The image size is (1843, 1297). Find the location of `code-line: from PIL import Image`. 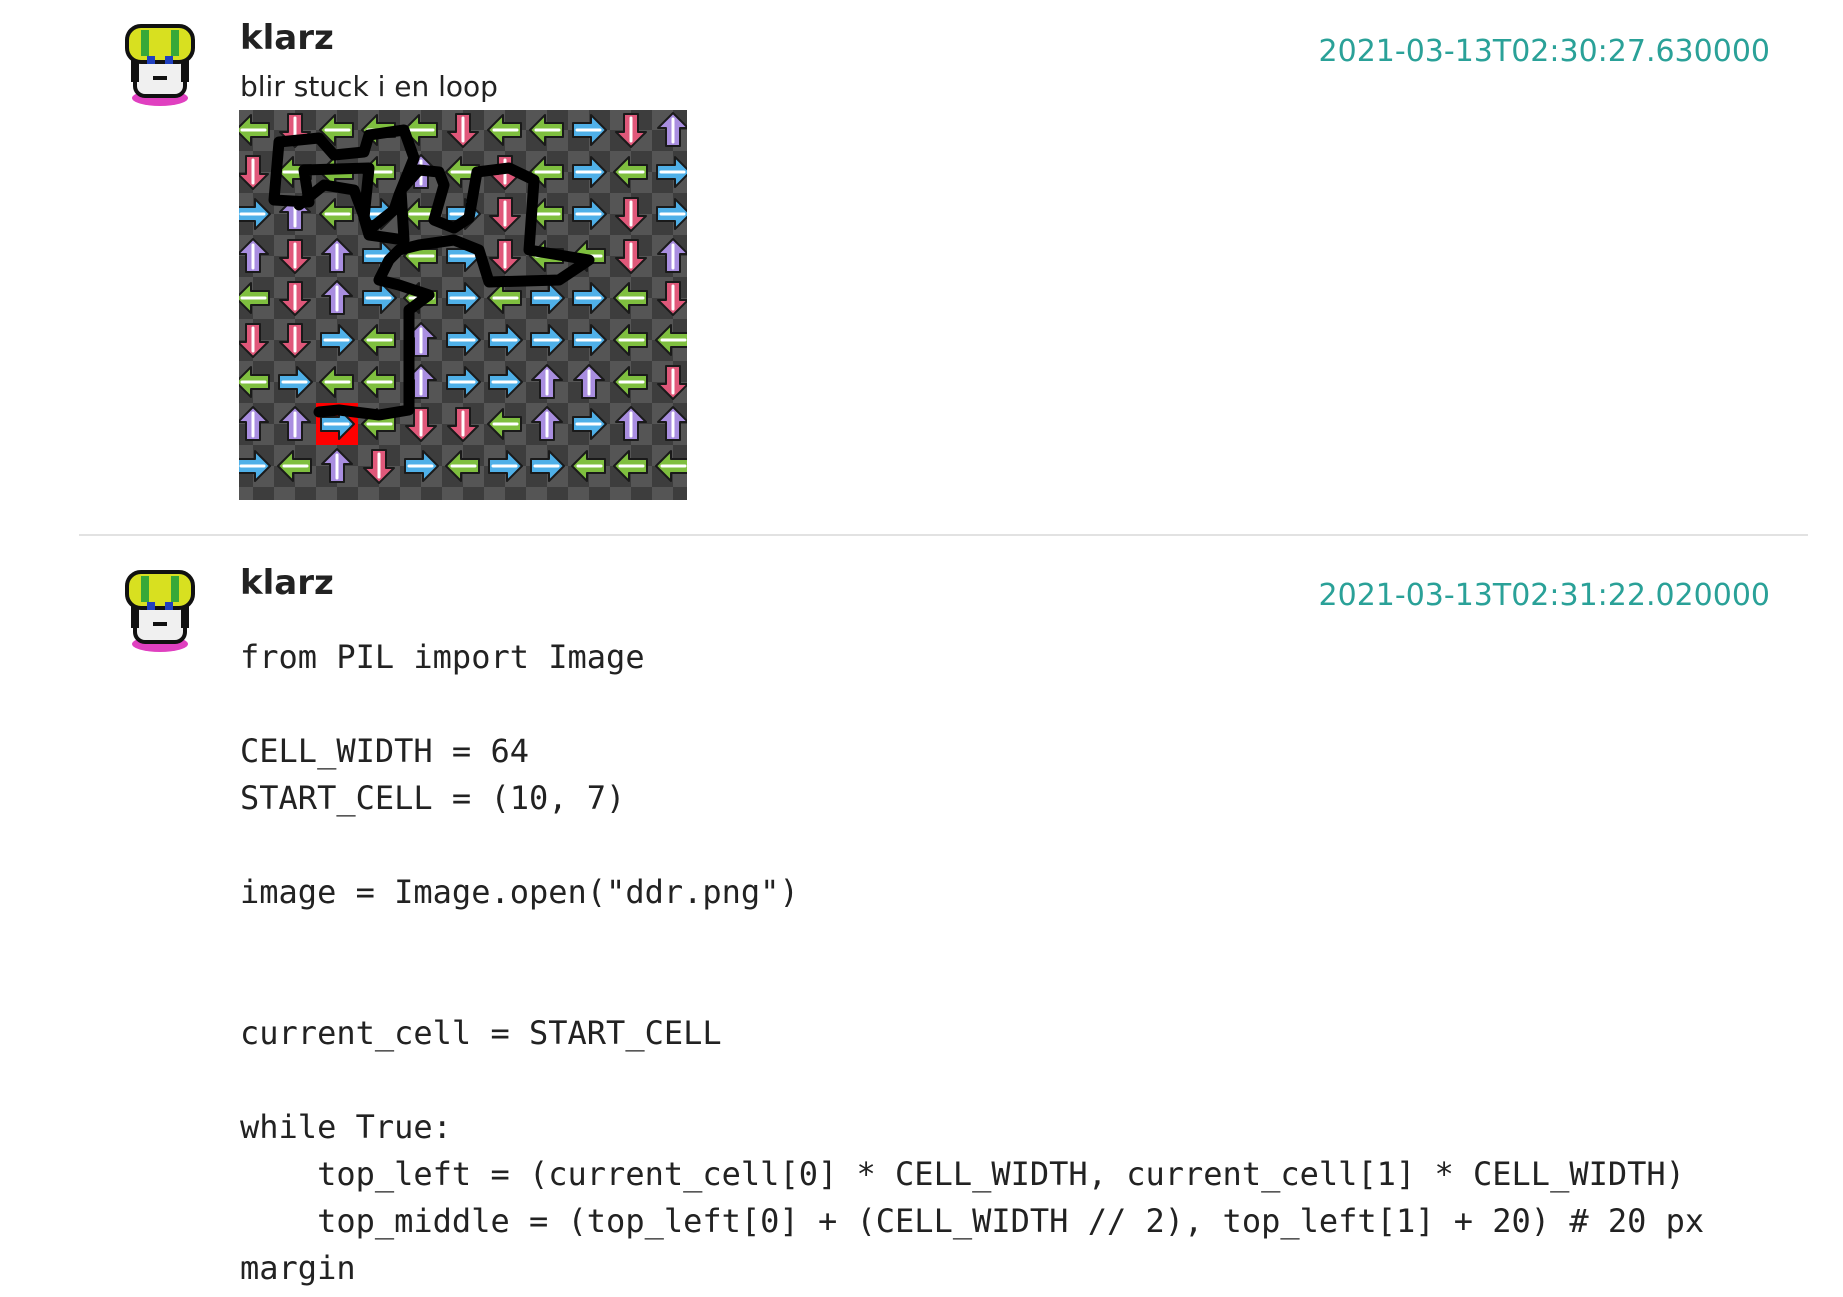

code-line: from PIL import Image is located at coordinates (442, 657).